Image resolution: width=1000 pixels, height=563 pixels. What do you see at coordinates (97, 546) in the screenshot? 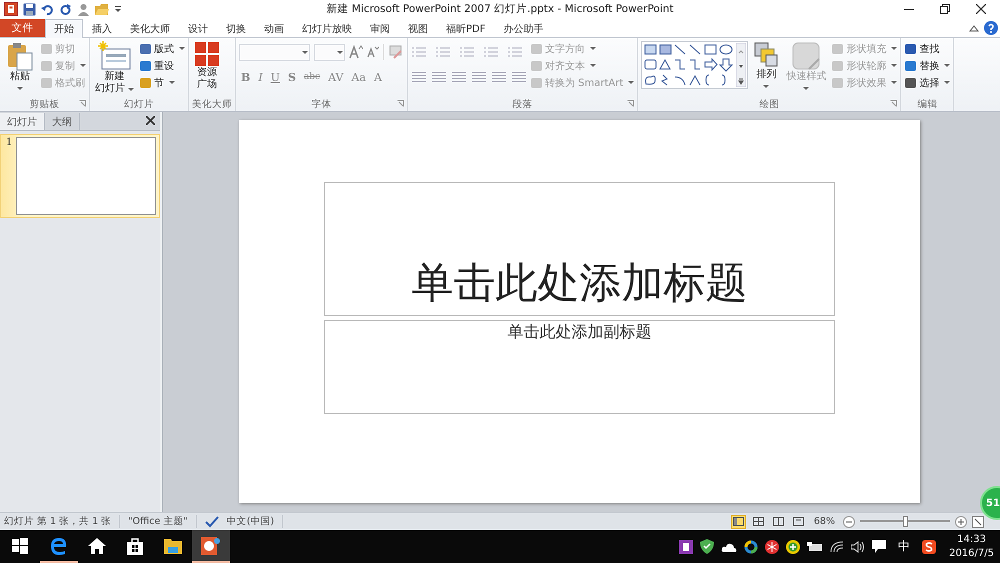
I see `home-icon` at bounding box center [97, 546].